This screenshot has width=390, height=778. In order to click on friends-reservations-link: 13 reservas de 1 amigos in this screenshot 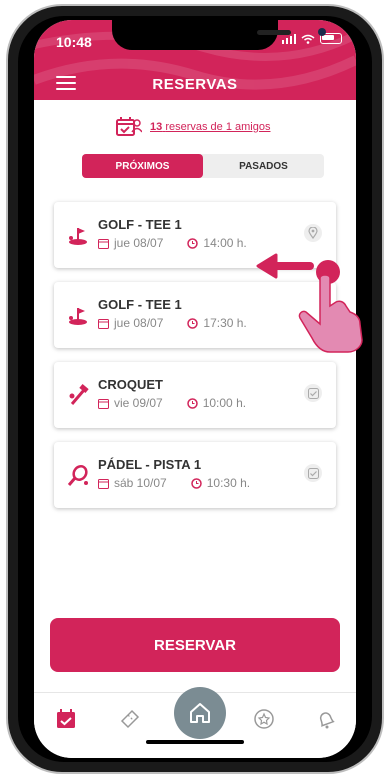, I will do `click(193, 127)`.